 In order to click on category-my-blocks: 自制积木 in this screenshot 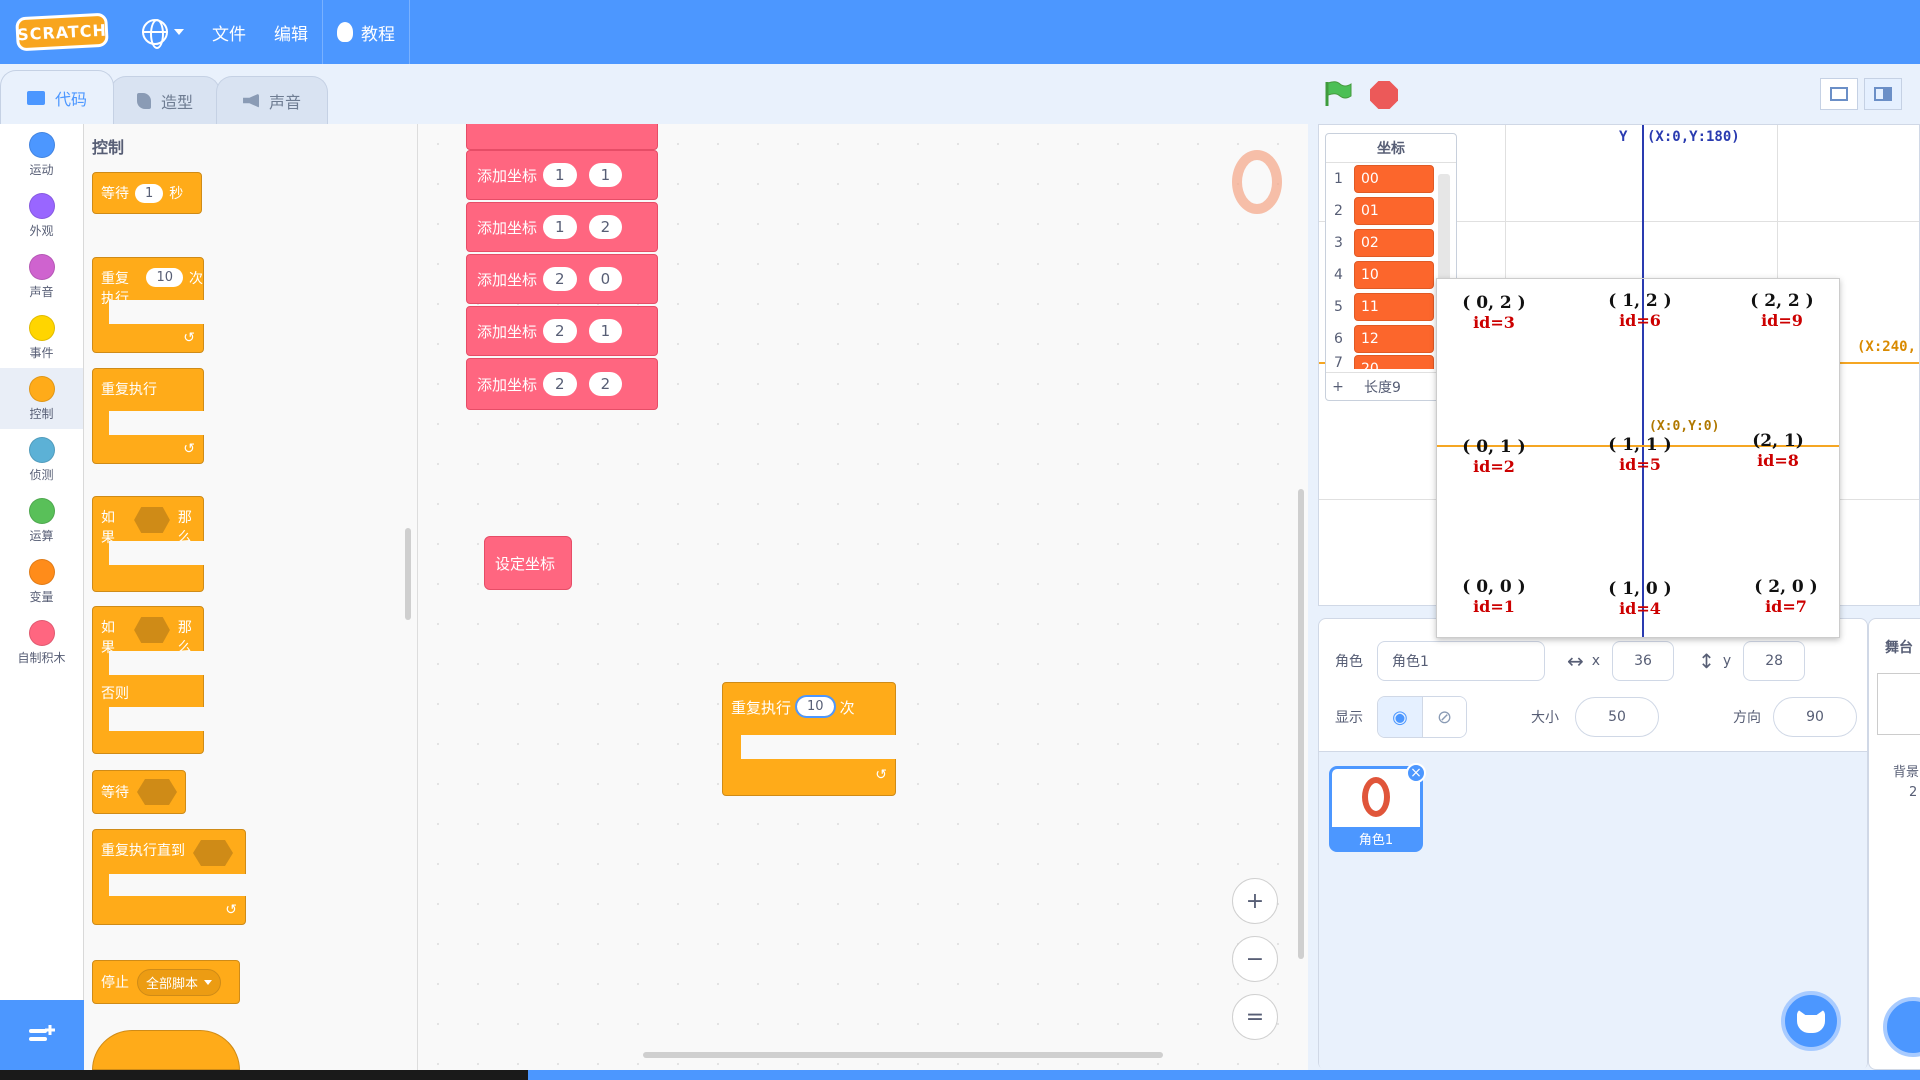, I will do `click(41, 642)`.